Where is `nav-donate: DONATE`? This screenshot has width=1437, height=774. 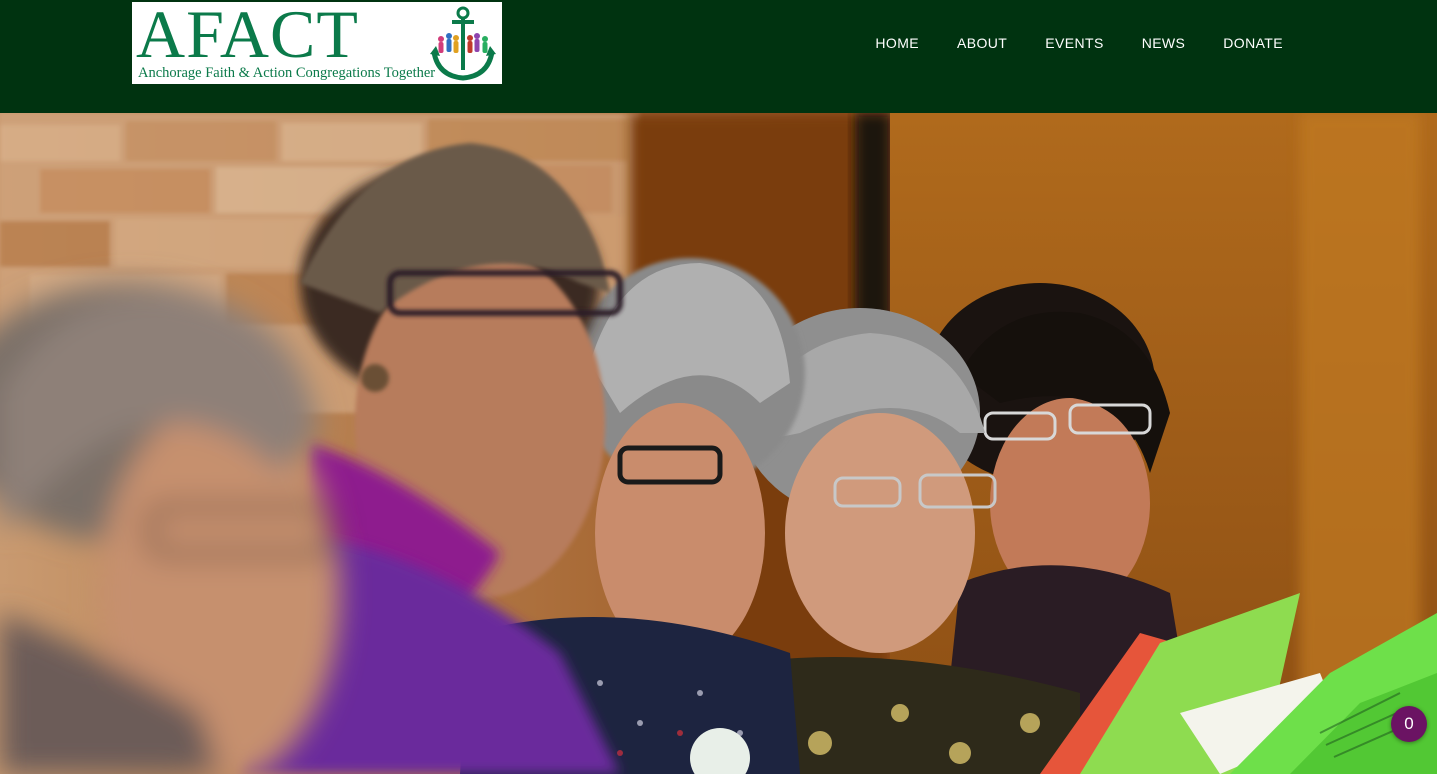 nav-donate: DONATE is located at coordinates (1243, 43).